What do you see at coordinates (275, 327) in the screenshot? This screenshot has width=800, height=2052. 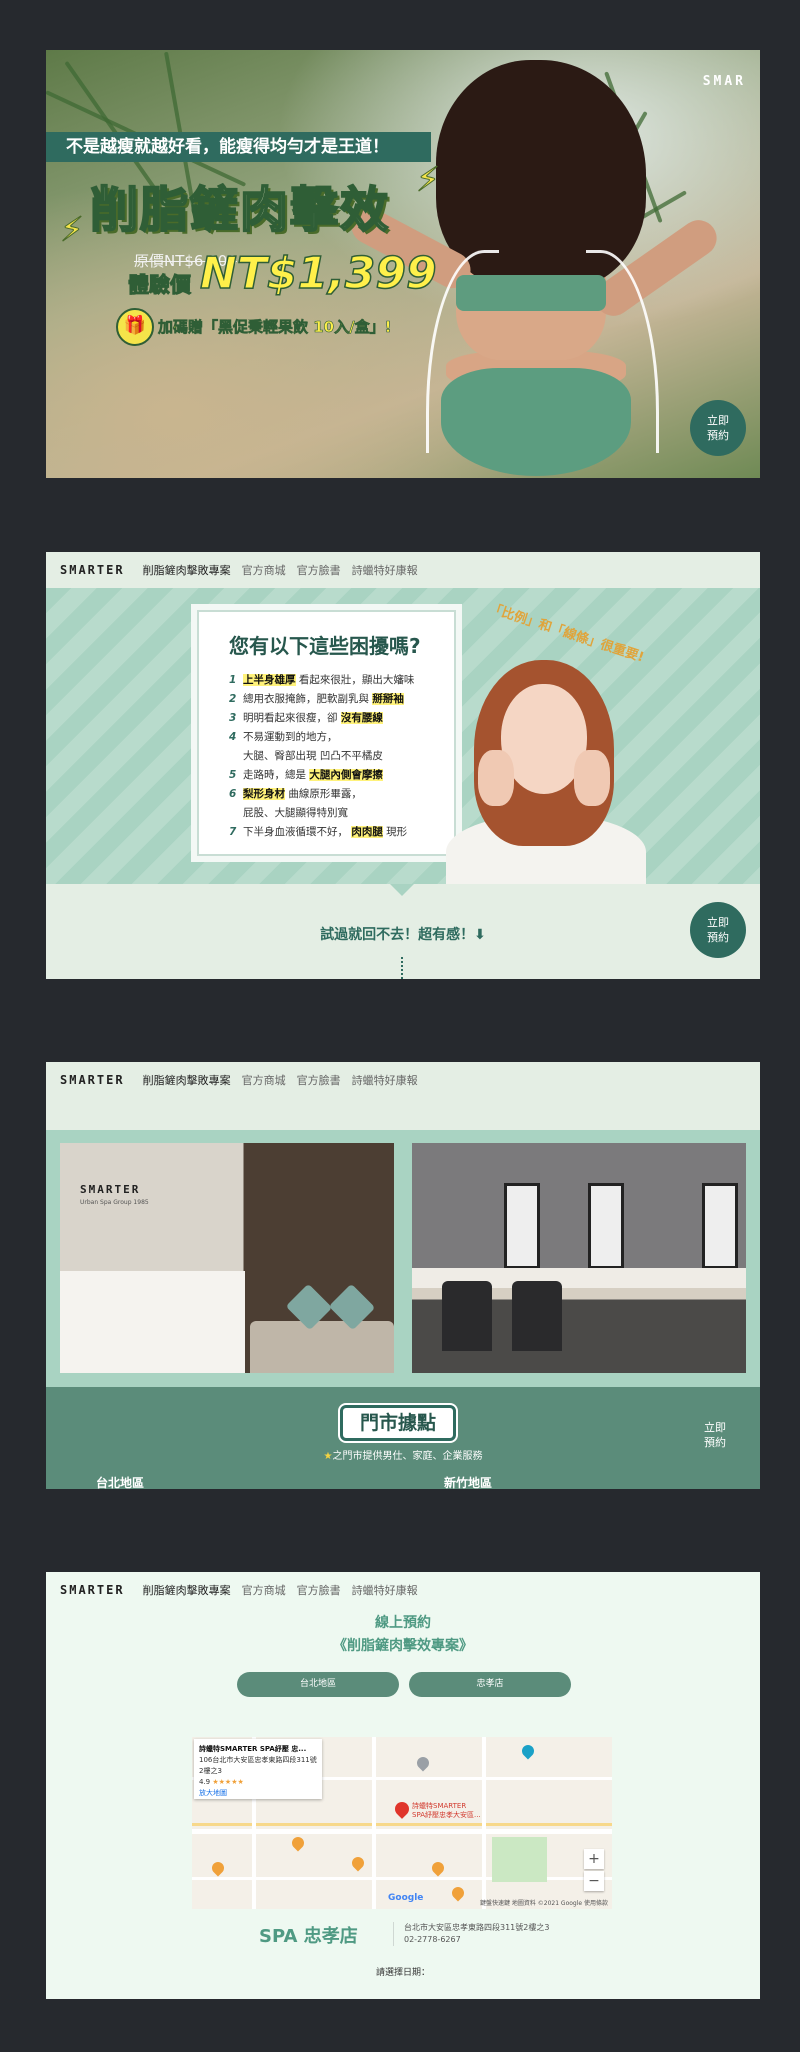 I see `gift-text: 加碼贈「黑促秉輕果飲 10入/盒」!` at bounding box center [275, 327].